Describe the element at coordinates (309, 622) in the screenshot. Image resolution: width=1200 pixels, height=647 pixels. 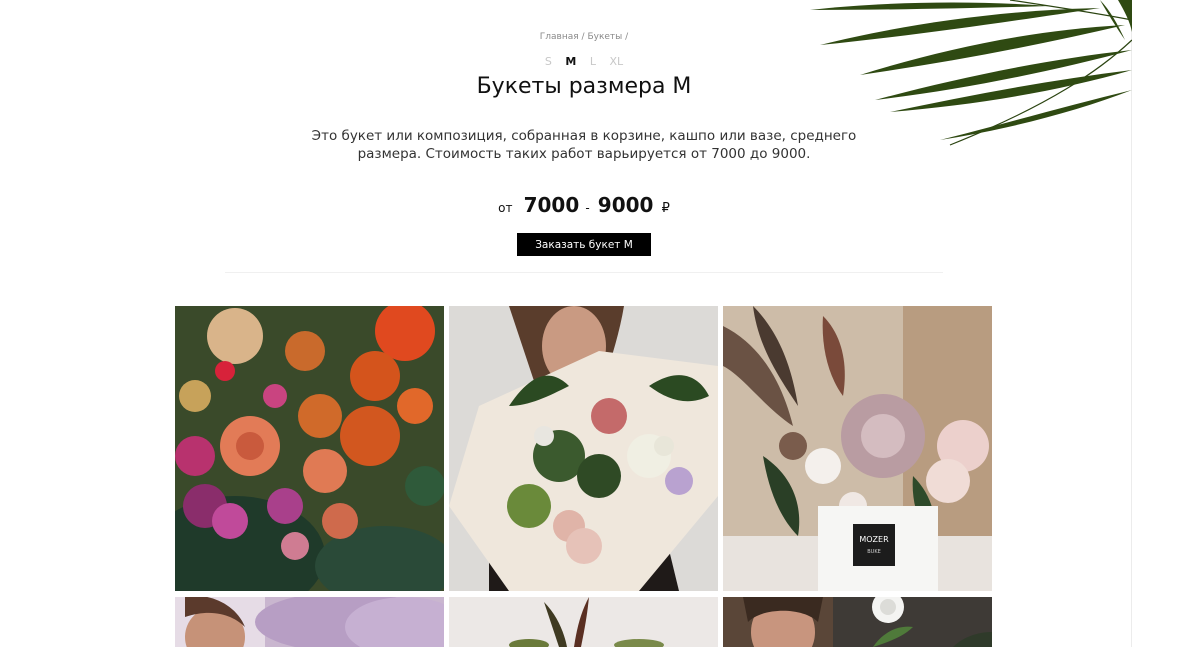
I see `gallery-photo-woman-lavender-grass` at that location.